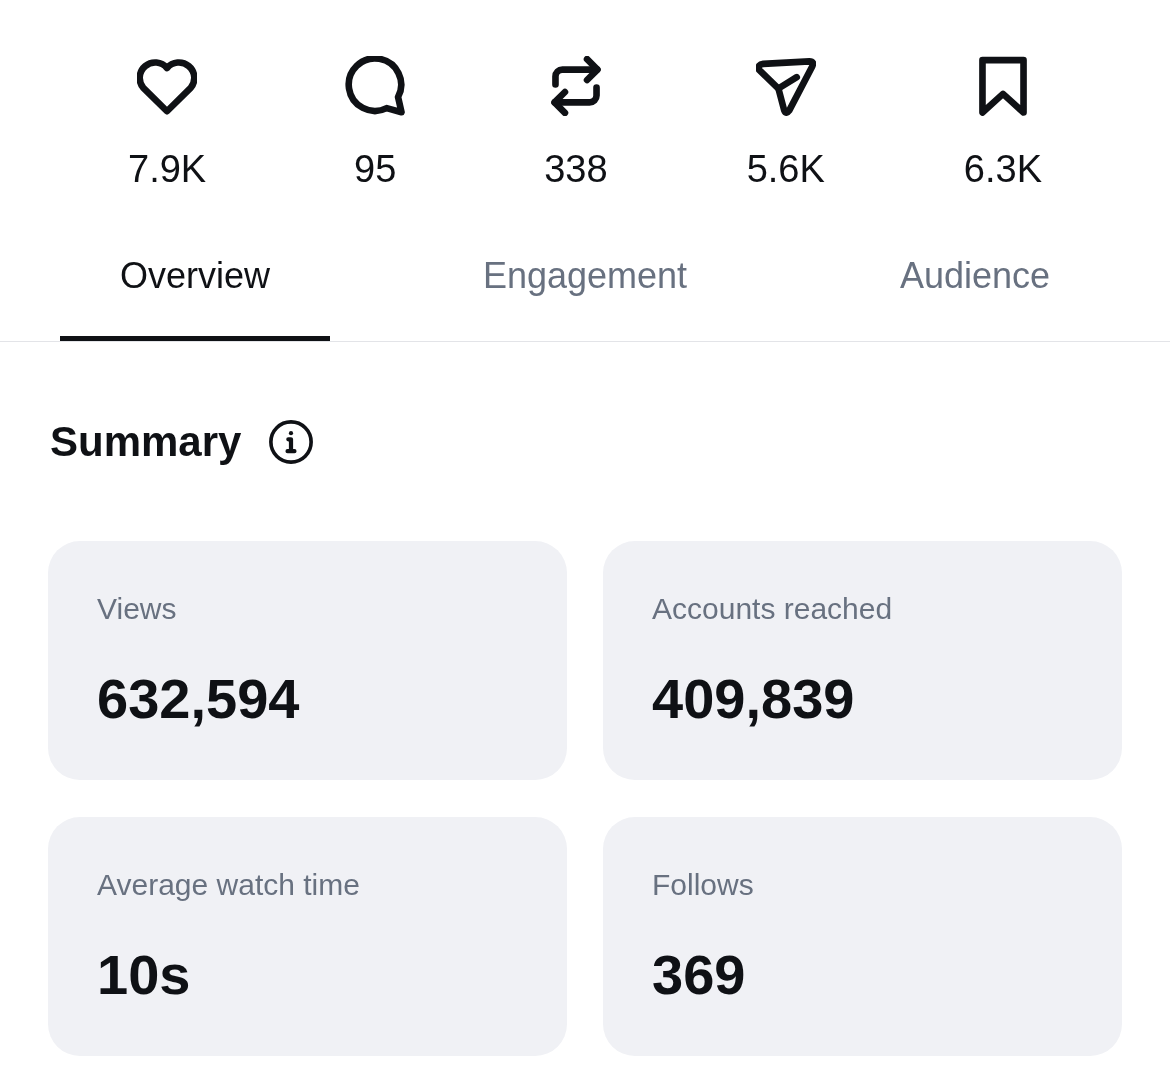 Image resolution: width=1170 pixels, height=1084 pixels. What do you see at coordinates (291, 442) in the screenshot?
I see `info-icon` at bounding box center [291, 442].